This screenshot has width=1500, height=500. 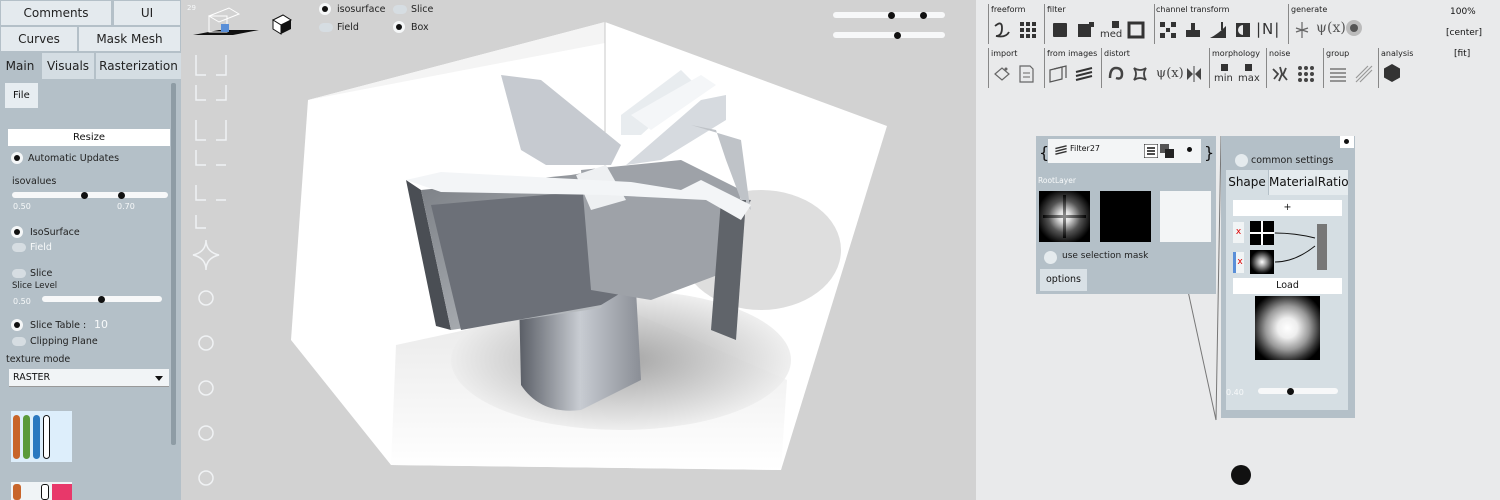 What do you see at coordinates (1238, 232) in the screenshot?
I see `remove-shape-1-button: x` at bounding box center [1238, 232].